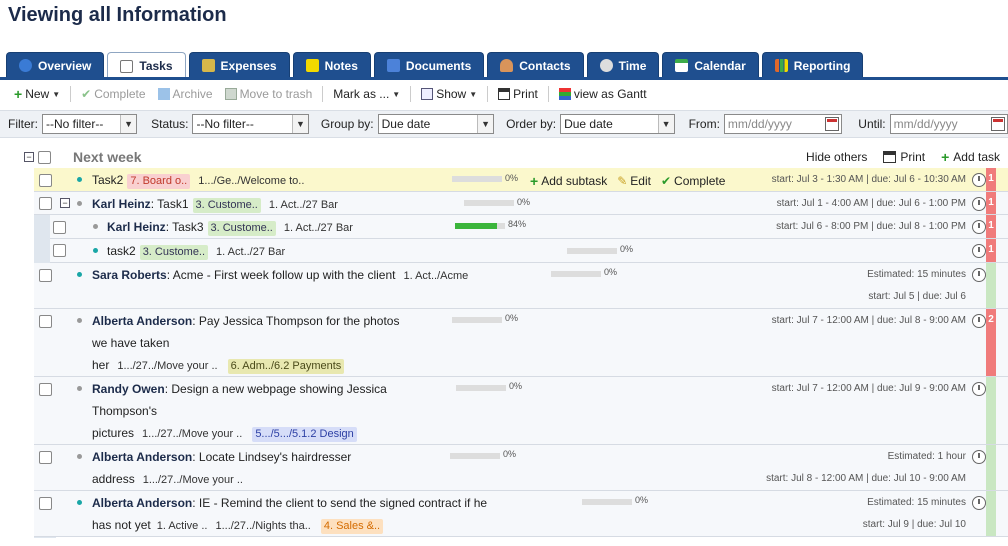 The height and width of the screenshot is (546, 1008). What do you see at coordinates (90, 124) in the screenshot?
I see `filter-select: --No filter-- ▼` at bounding box center [90, 124].